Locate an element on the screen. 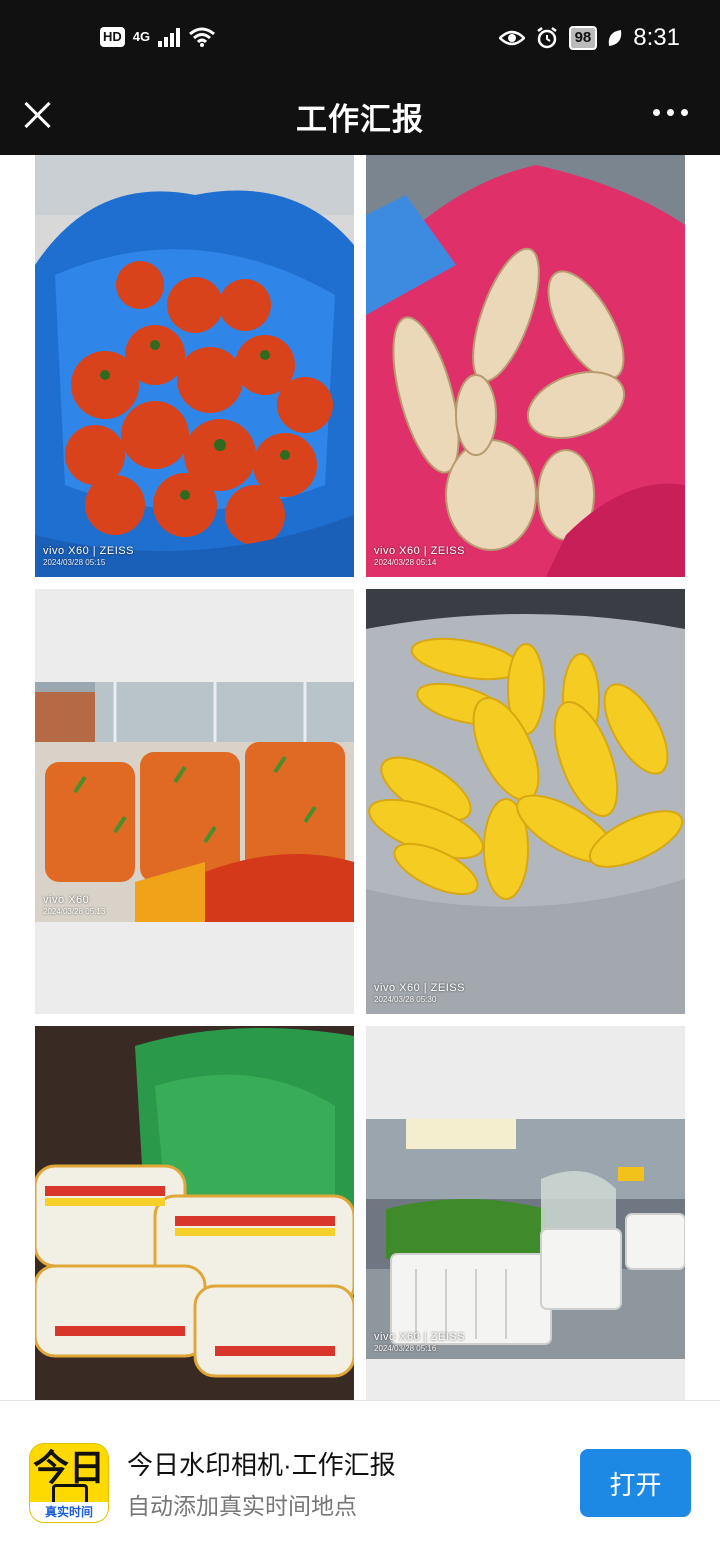 The height and width of the screenshot is (1561, 720). photo-napa-cabbage is located at coordinates (194, 1213).